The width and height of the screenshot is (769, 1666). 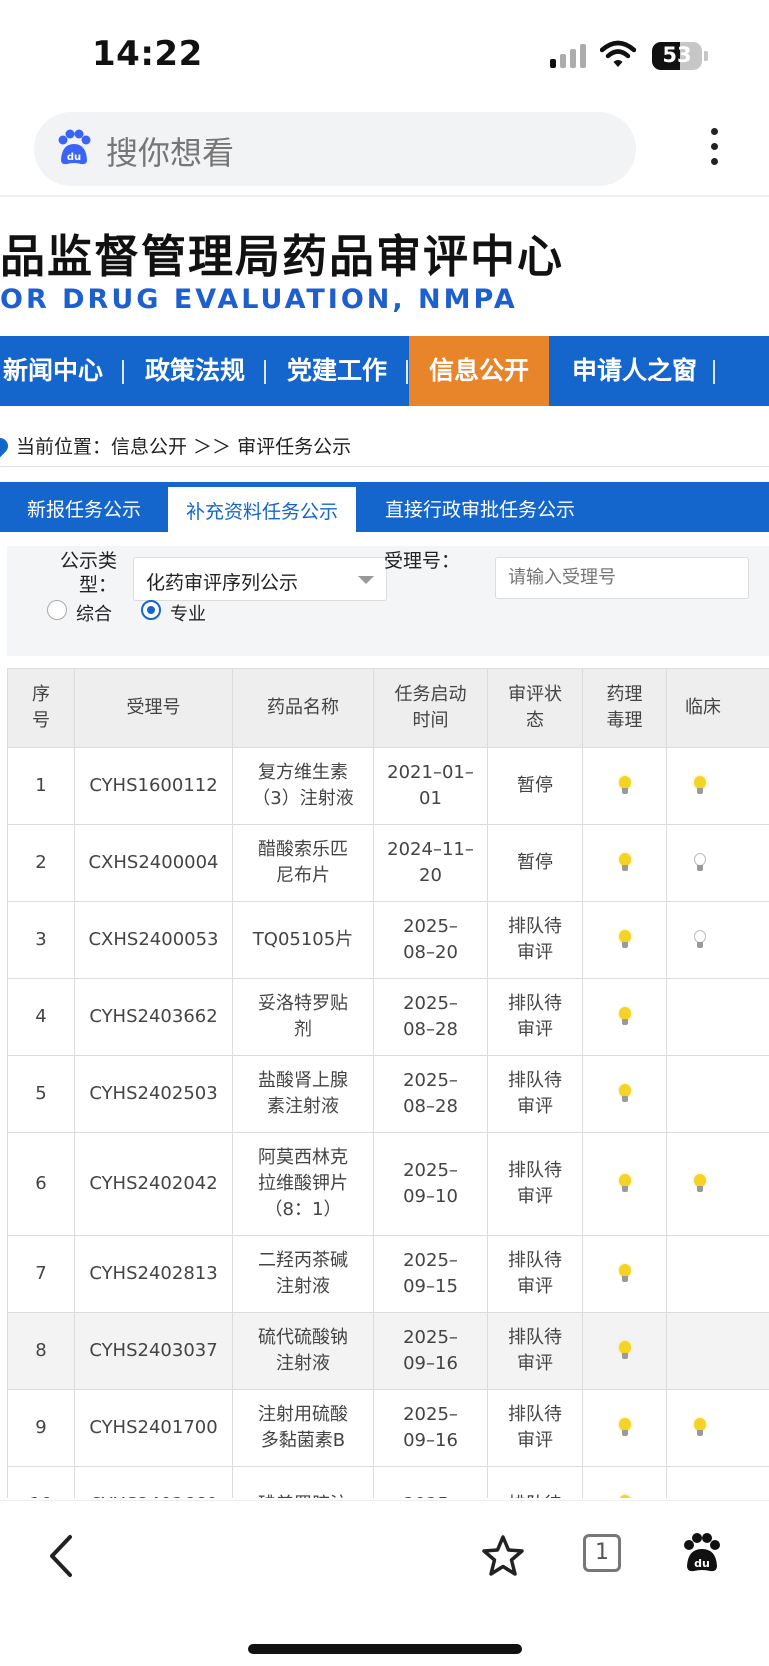 What do you see at coordinates (431, 1274) in the screenshot?
I see `task-start-time: 2025–09–15` at bounding box center [431, 1274].